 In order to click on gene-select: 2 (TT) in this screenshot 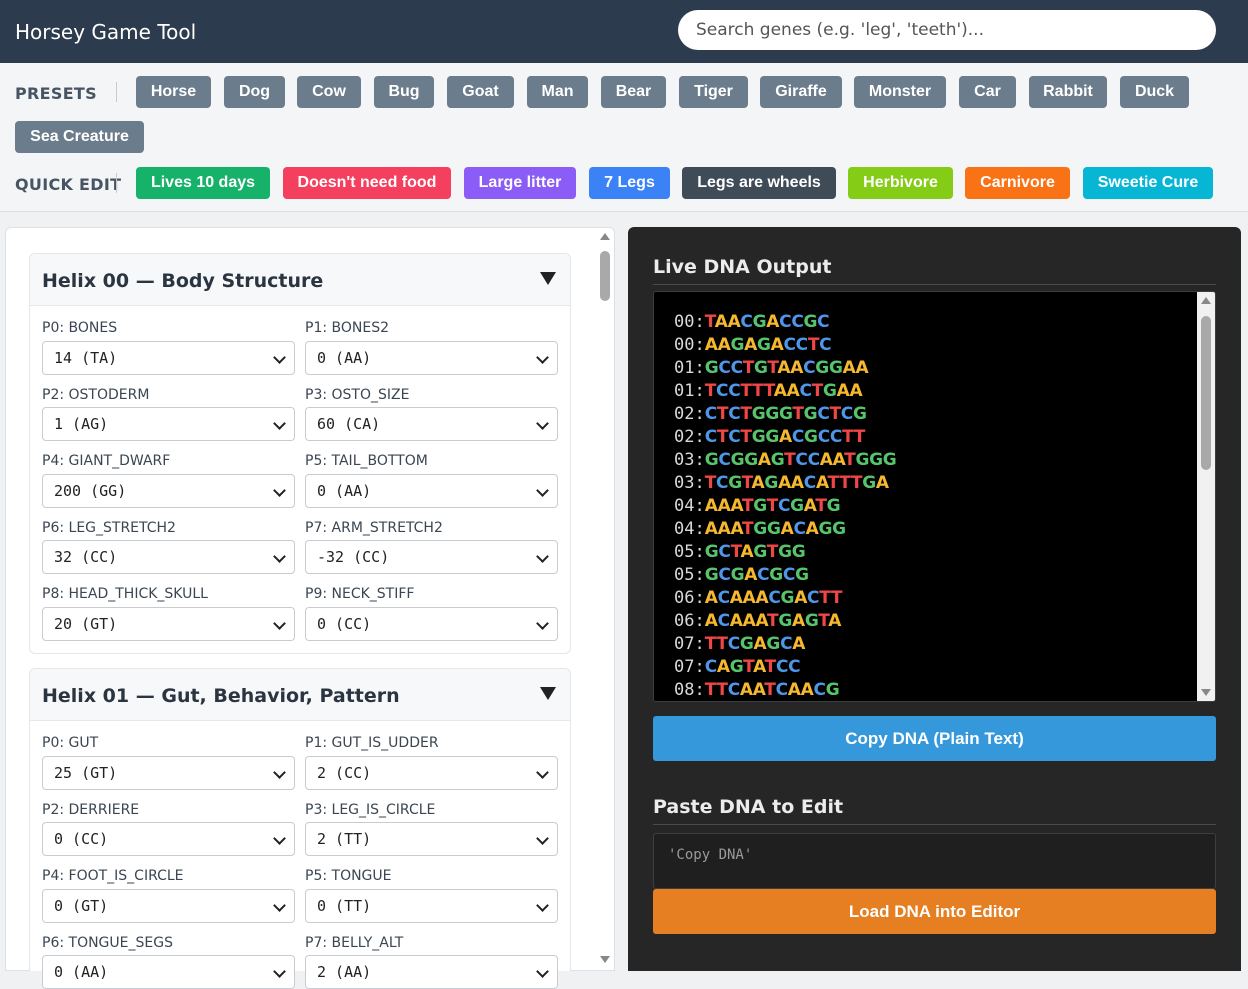, I will do `click(431, 839)`.